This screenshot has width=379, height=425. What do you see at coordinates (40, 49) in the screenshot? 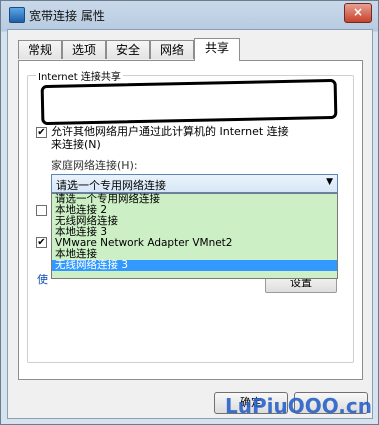
I see `tab-general: 常规` at bounding box center [40, 49].